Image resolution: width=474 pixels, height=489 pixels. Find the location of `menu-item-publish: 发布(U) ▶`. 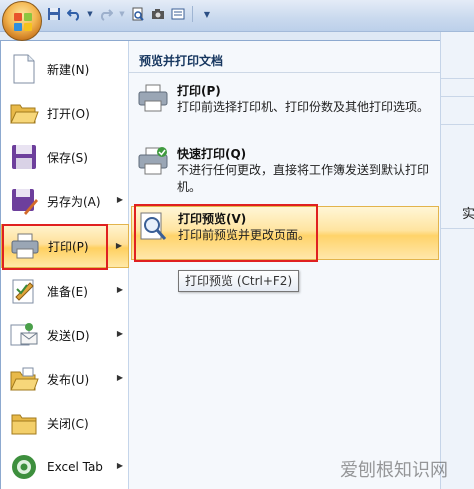

menu-item-publish: 发布(U) ▶ is located at coordinates (65, 379).